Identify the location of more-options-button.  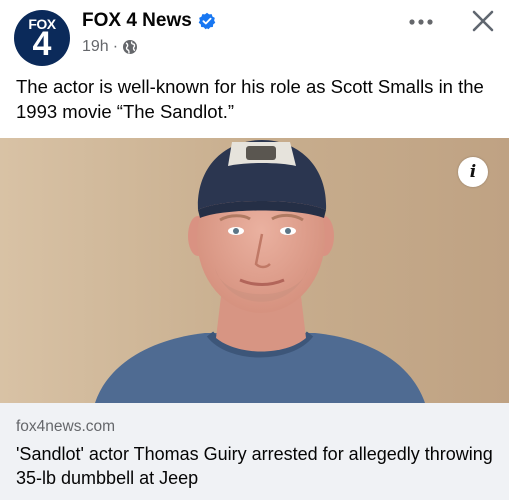
(421, 22).